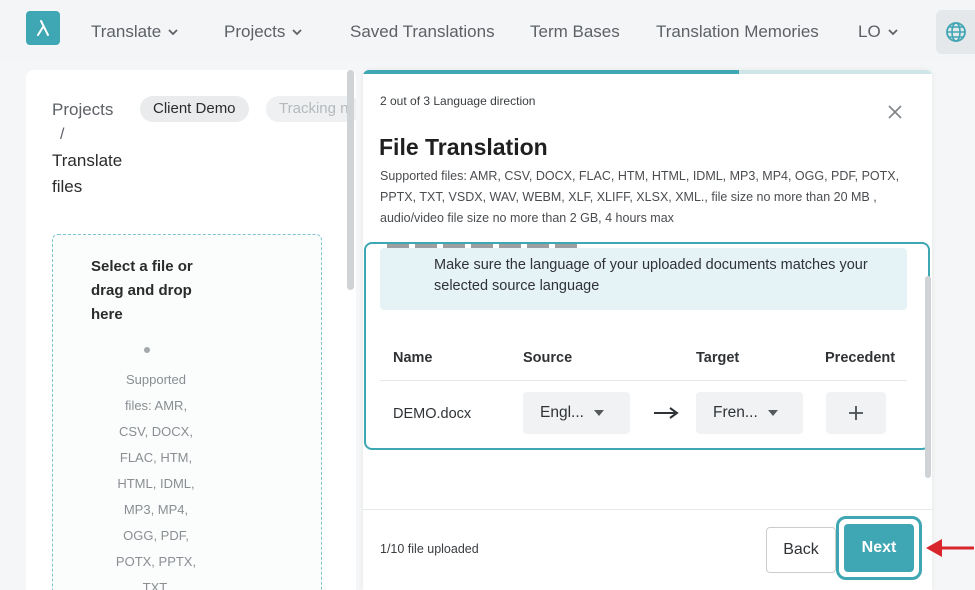  What do you see at coordinates (869, 31) in the screenshot?
I see `nav-account-label: LO` at bounding box center [869, 31].